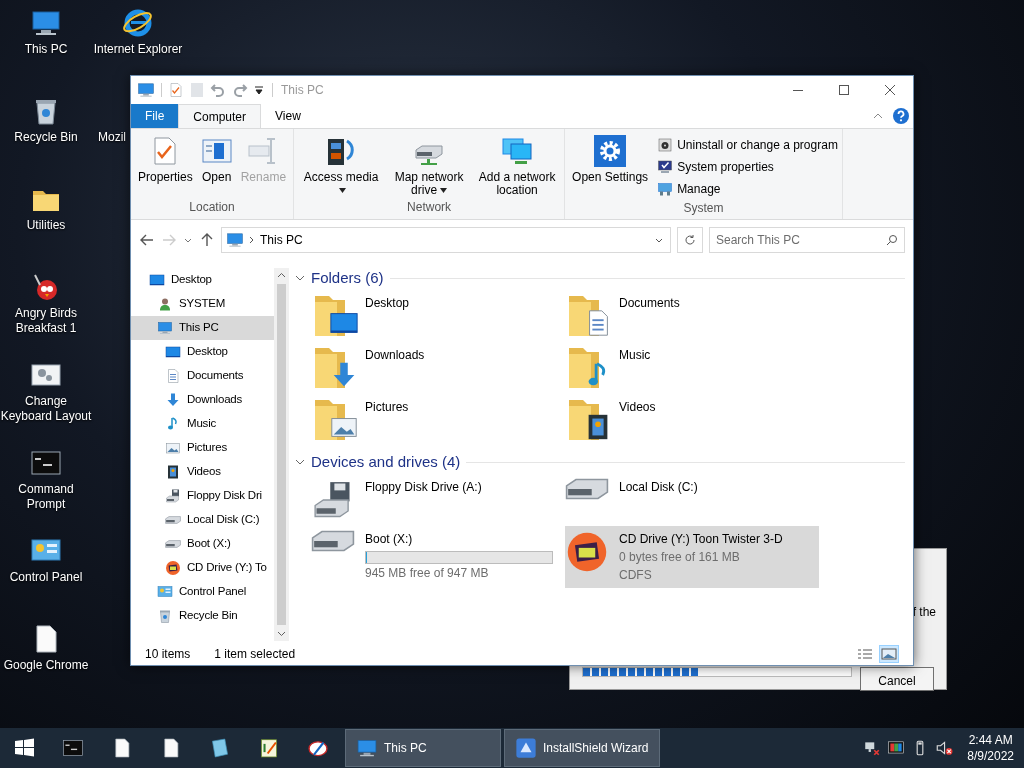 This screenshot has width=1024, height=768. What do you see at coordinates (692, 500) in the screenshot?
I see `drive-tile: Local Disk (C:)` at bounding box center [692, 500].